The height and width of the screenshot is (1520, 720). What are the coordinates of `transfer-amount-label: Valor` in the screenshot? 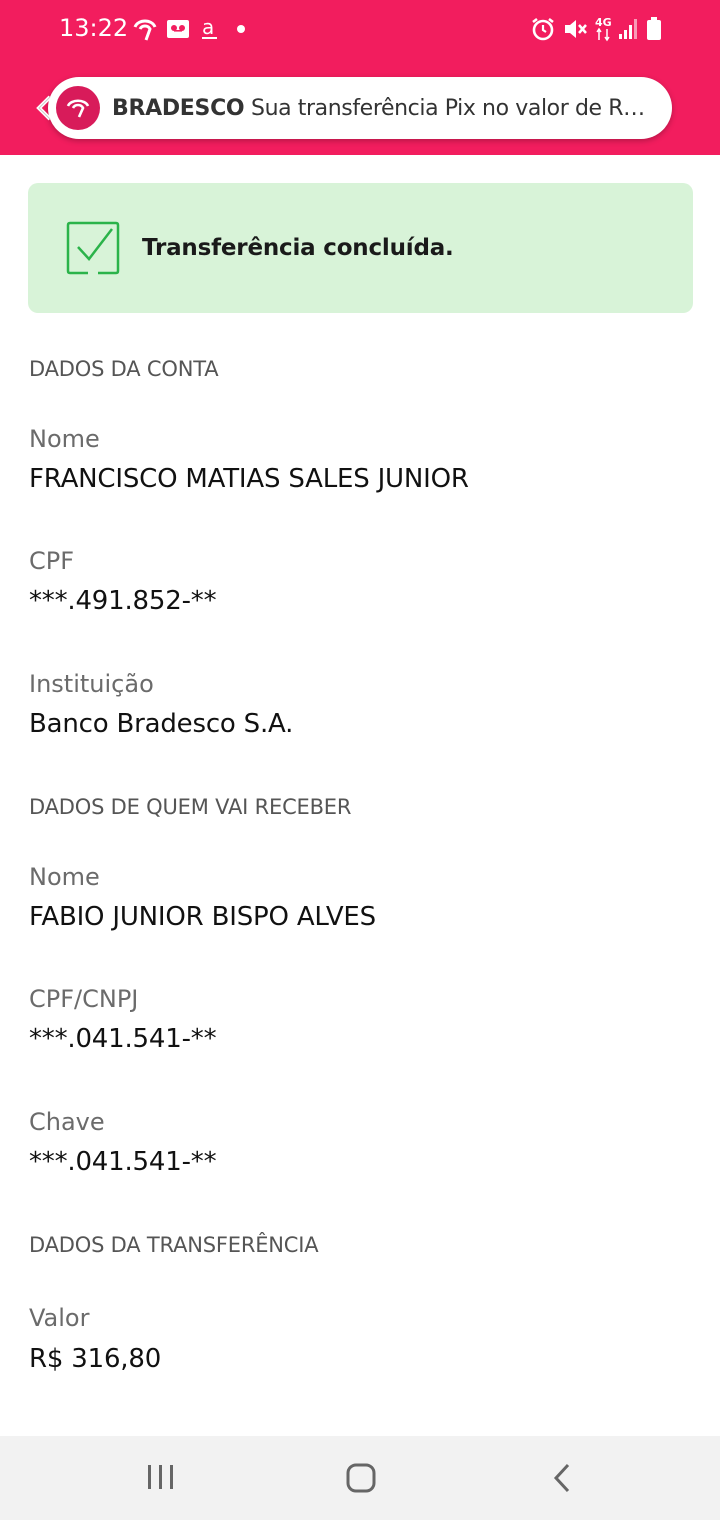 It's located at (59, 1318).